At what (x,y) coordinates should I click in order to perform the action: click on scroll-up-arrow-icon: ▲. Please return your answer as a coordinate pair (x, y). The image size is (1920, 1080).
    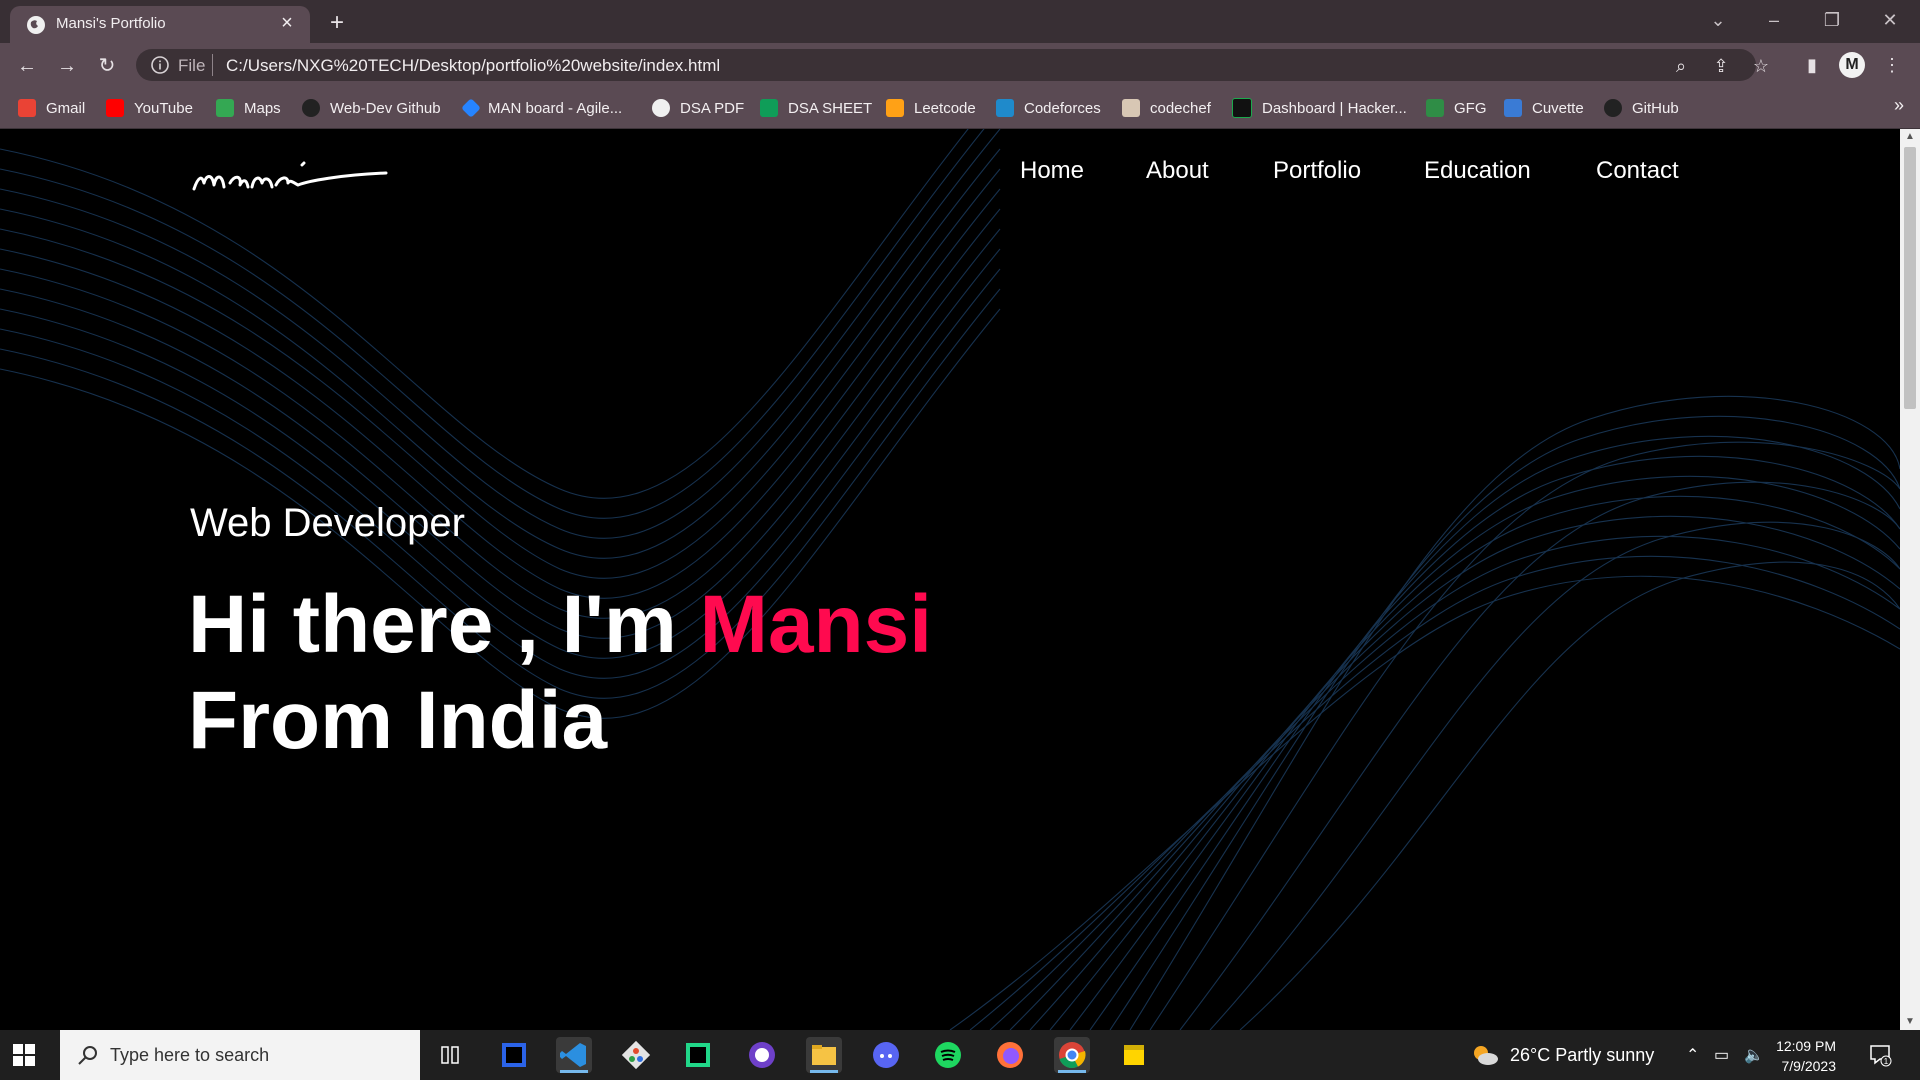
    Looking at the image, I should click on (1910, 137).